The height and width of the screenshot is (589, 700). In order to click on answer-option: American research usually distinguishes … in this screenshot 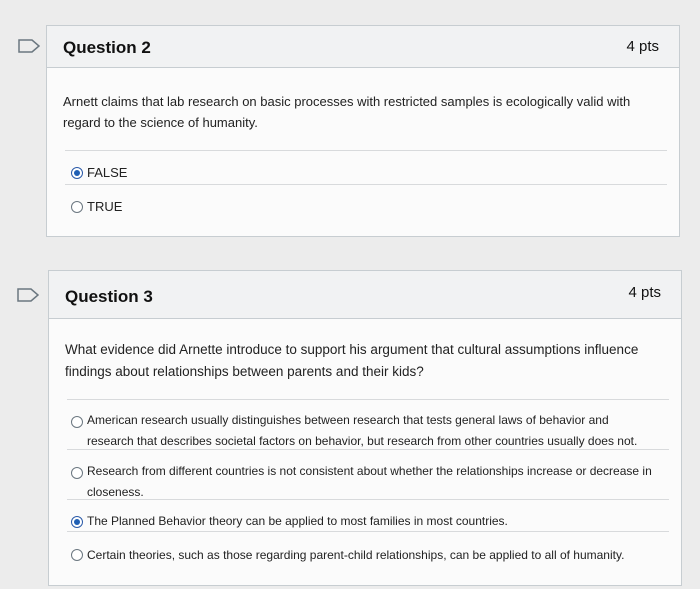, I will do `click(368, 424)`.